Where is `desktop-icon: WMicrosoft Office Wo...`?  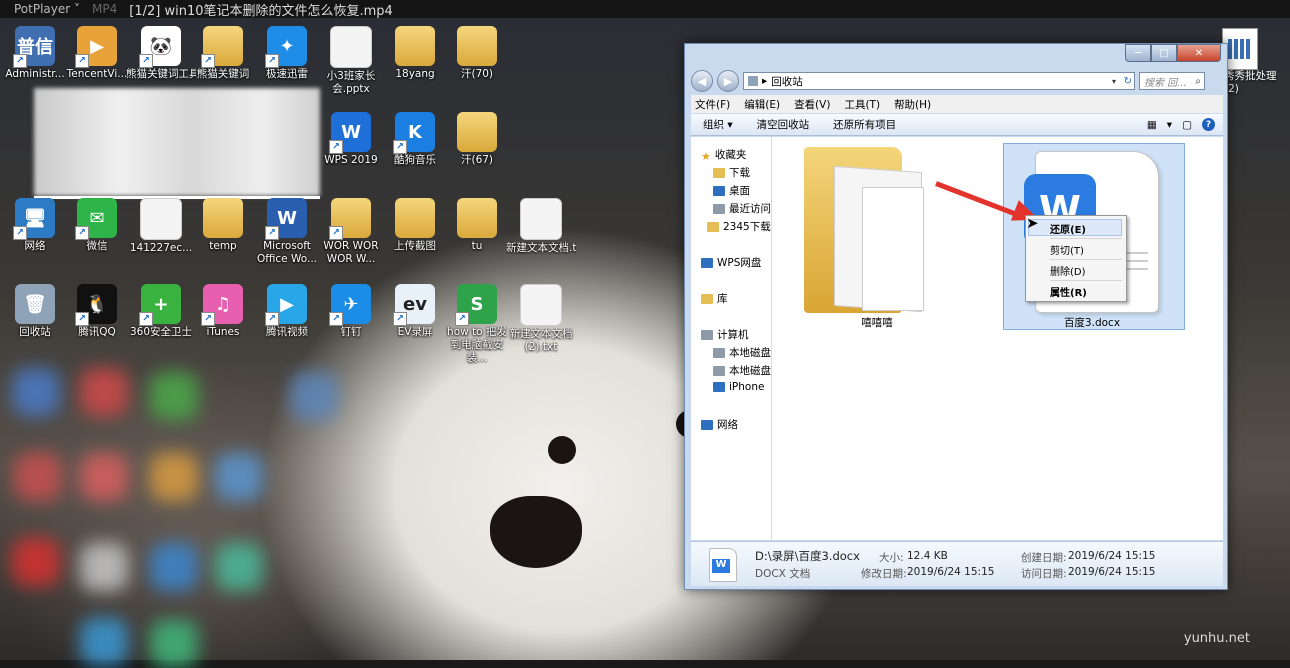
desktop-icon: WMicrosoft Office Wo... is located at coordinates (287, 232).